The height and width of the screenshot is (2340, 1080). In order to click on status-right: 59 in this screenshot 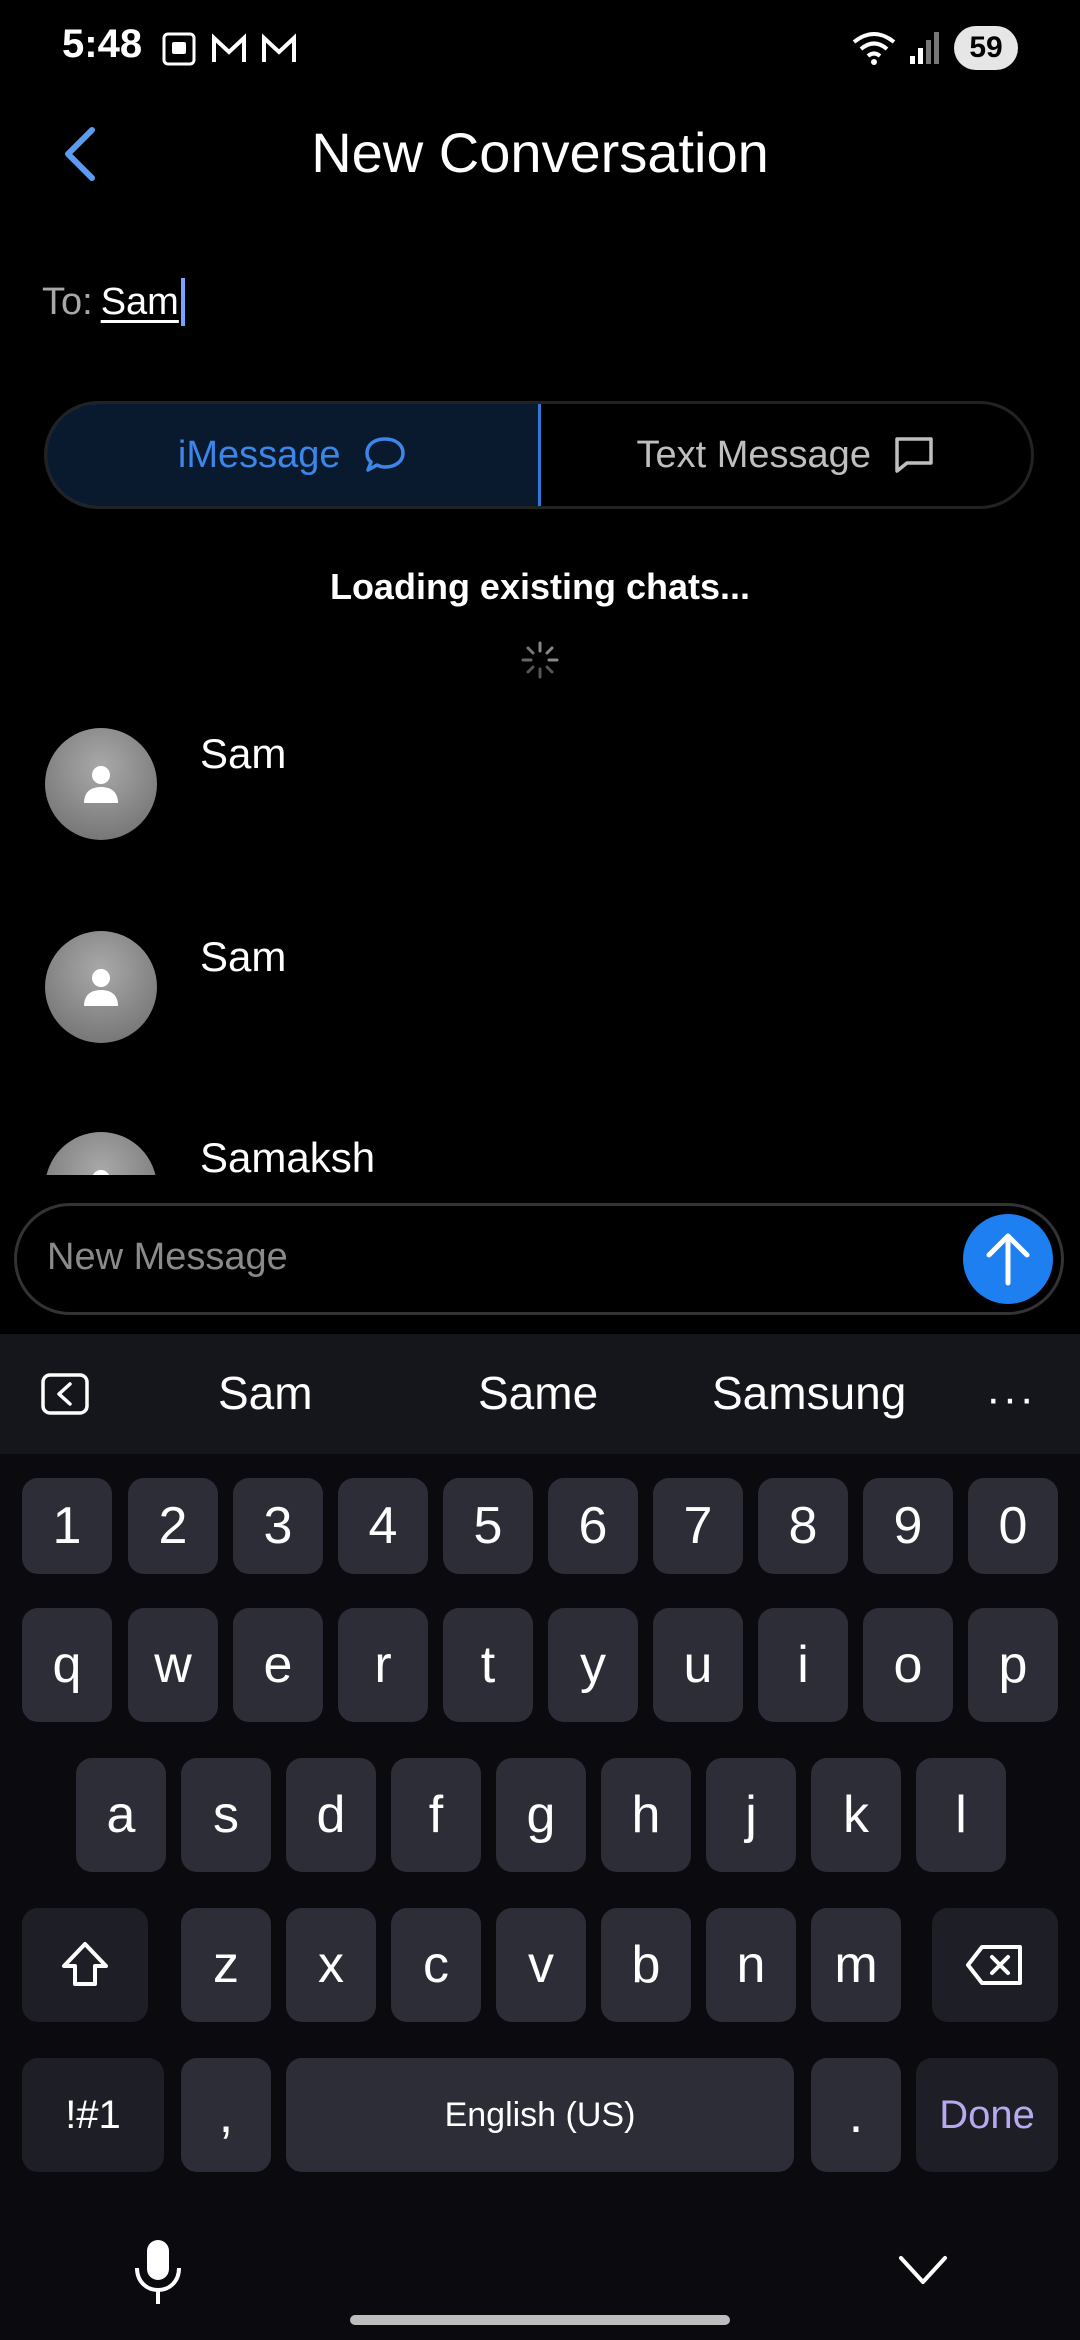, I will do `click(935, 48)`.